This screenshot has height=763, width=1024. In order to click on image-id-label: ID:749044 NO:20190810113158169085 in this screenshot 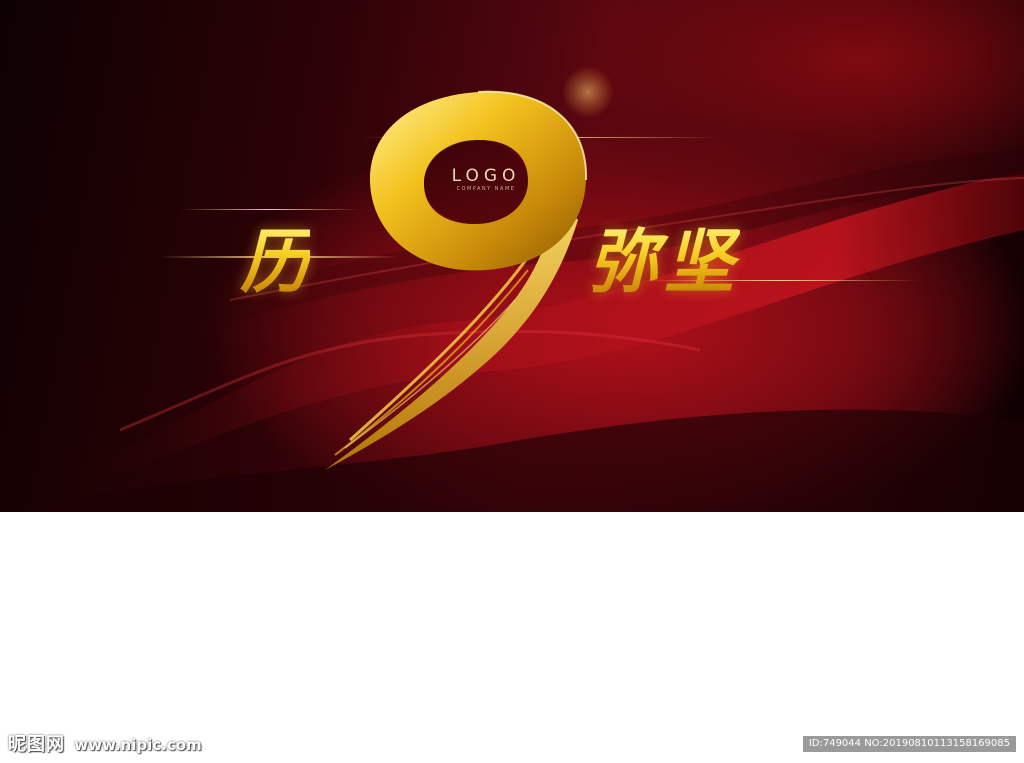, I will do `click(909, 744)`.